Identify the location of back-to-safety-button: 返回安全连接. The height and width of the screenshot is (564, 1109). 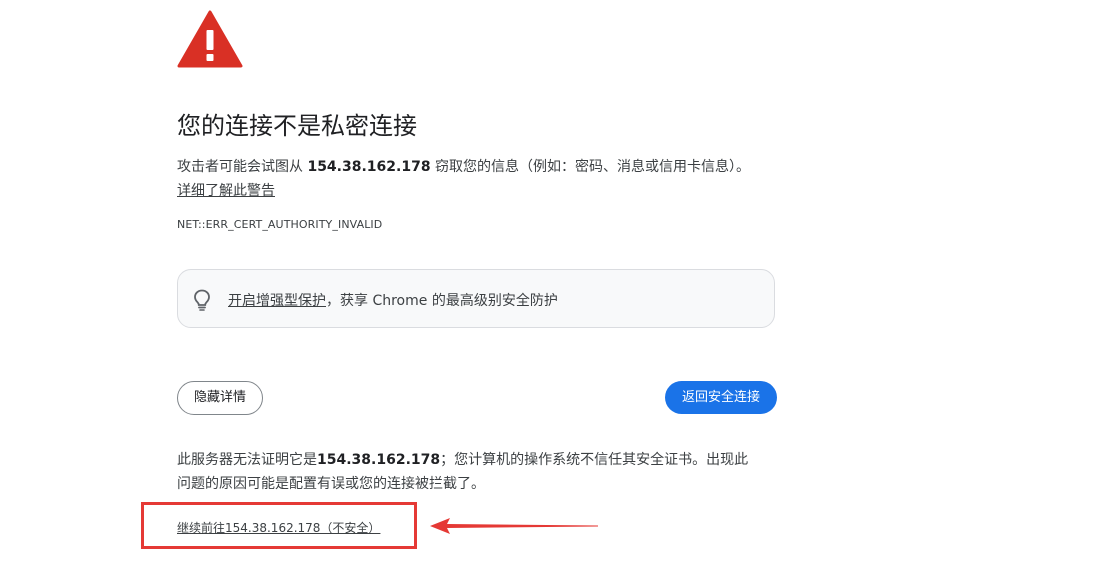
(721, 397).